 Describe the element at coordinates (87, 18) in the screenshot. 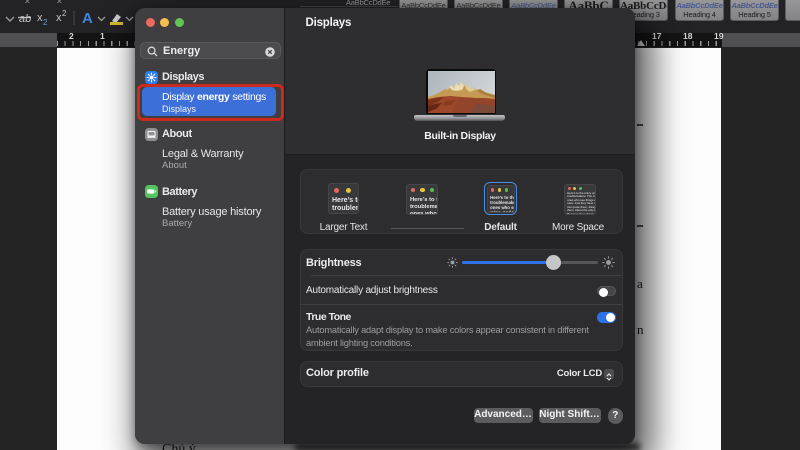

I see `svg-text: A` at that location.